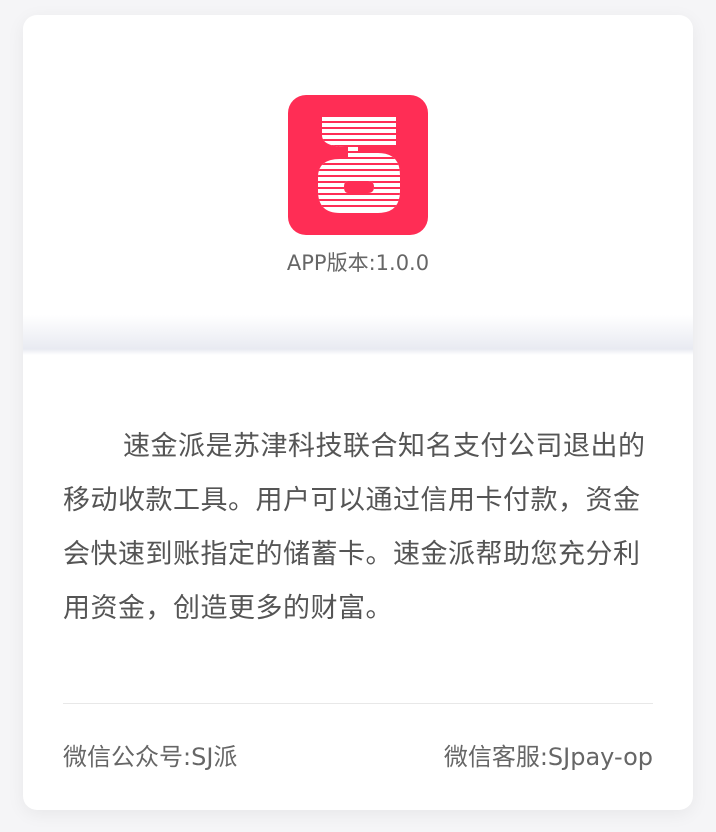  I want to click on wechat-customer-service: 微信客服:SJpay-op, so click(548, 757).